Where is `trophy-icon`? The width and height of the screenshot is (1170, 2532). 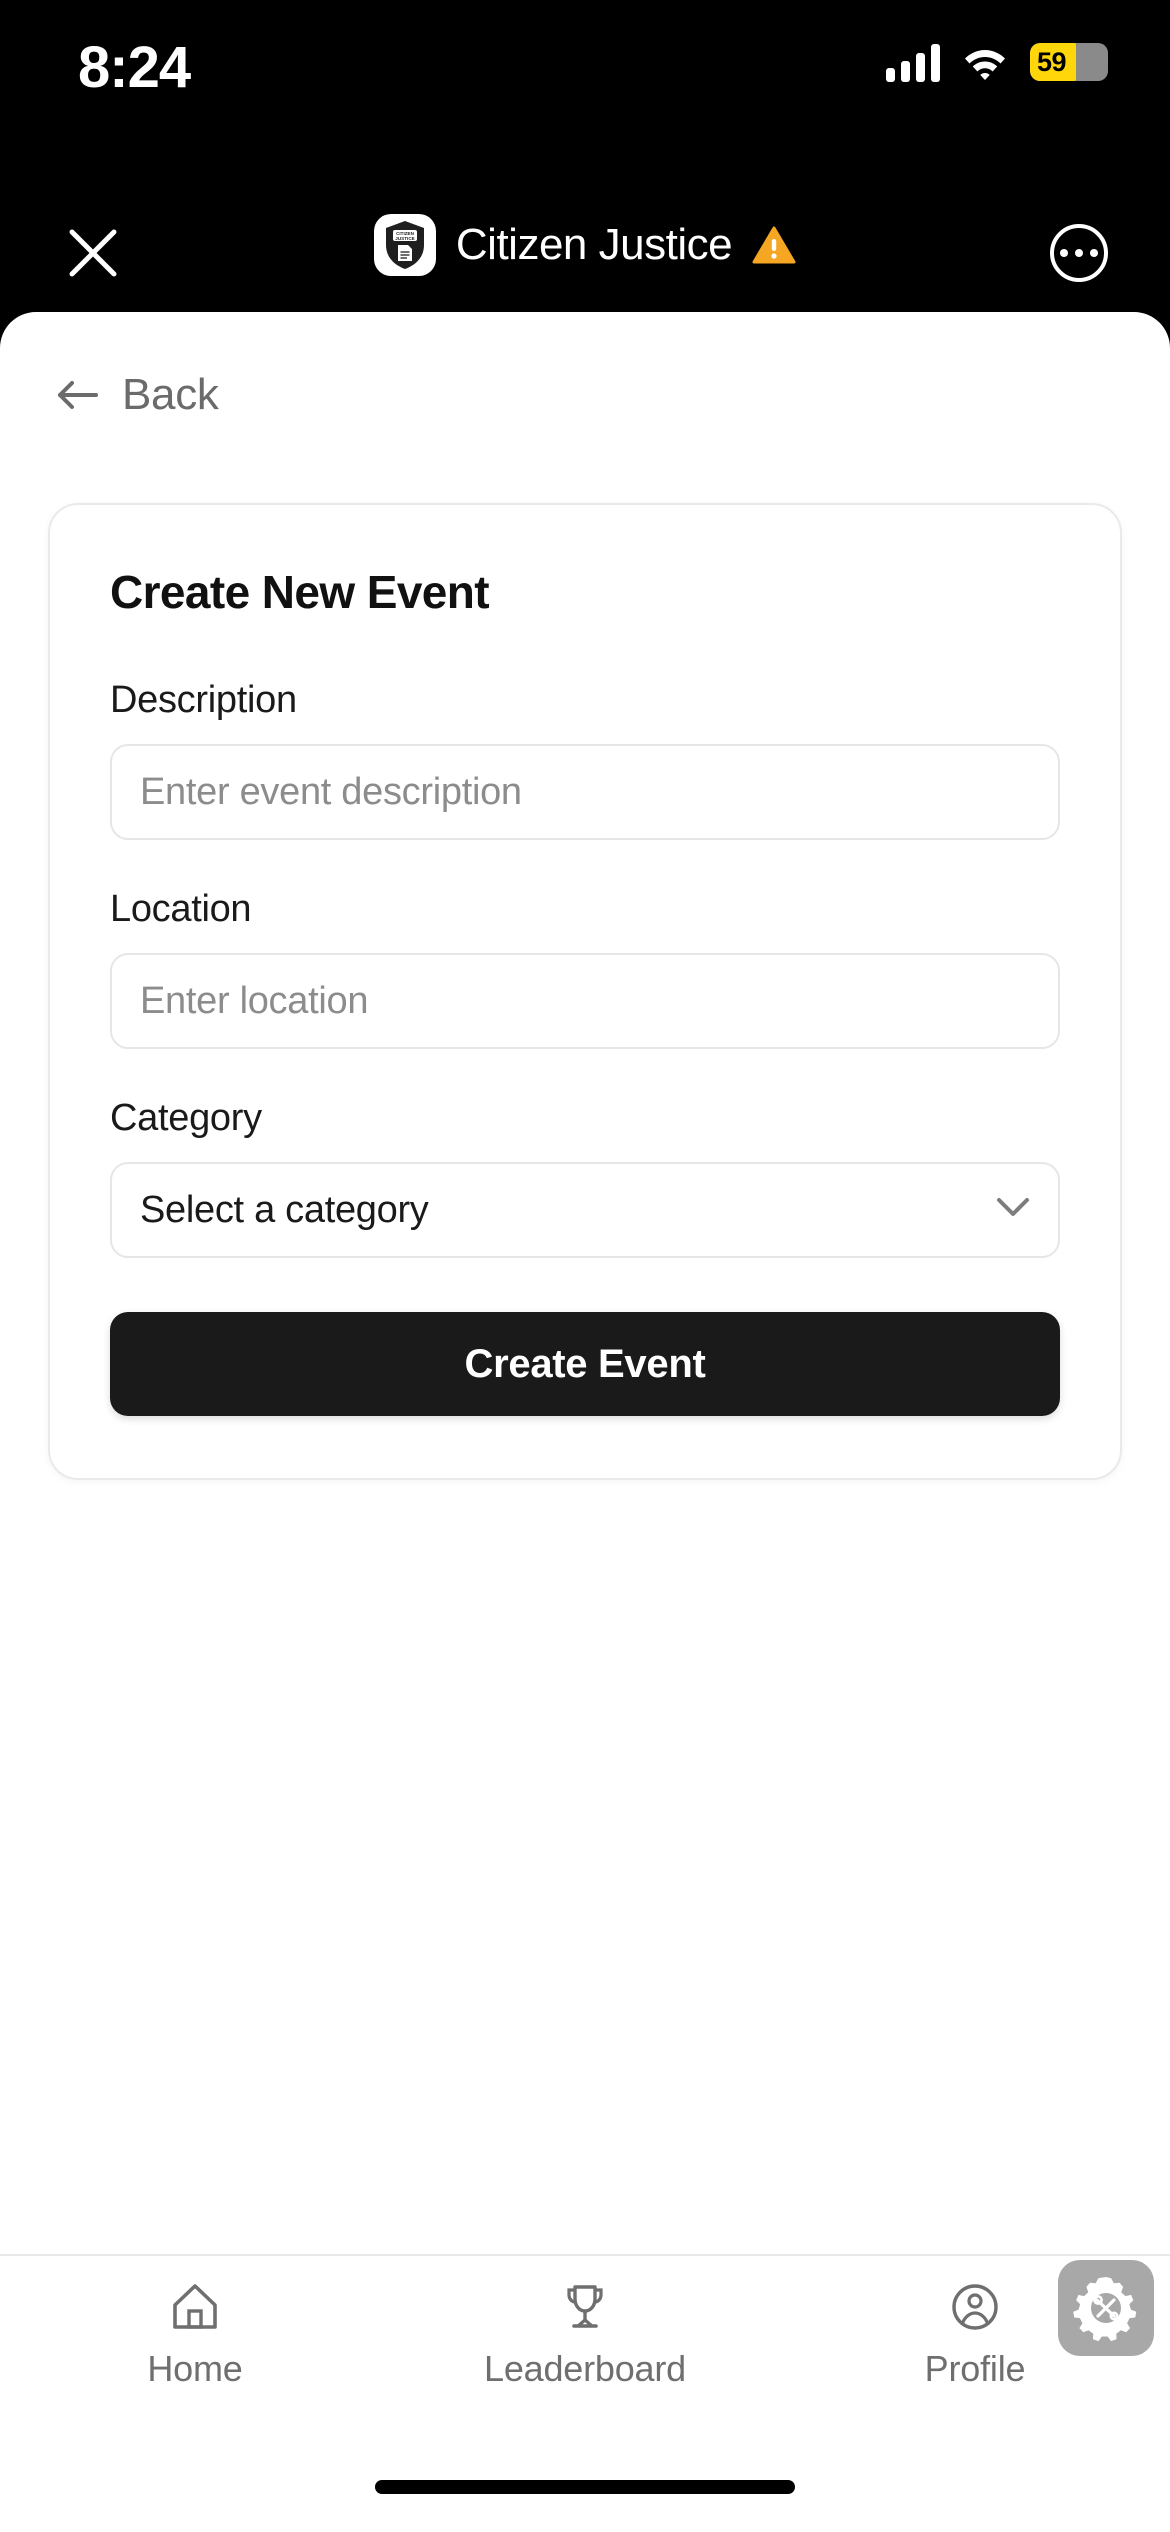
trophy-icon is located at coordinates (585, 2307).